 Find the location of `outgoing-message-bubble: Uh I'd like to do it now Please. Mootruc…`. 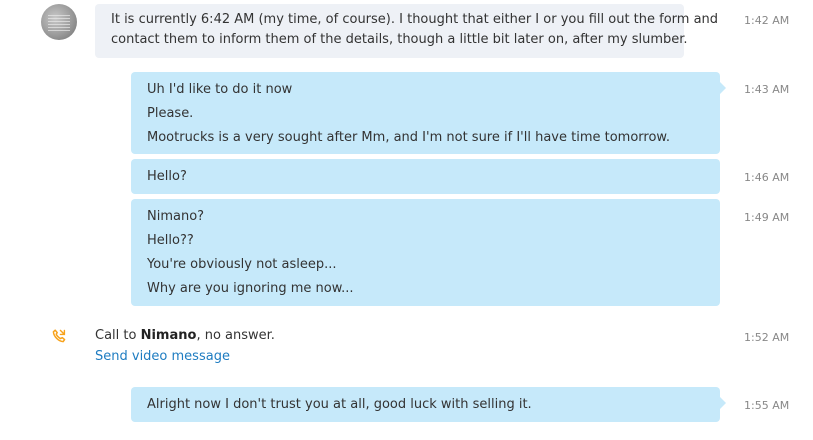

outgoing-message-bubble: Uh I'd like to do it now Please. Mootruc… is located at coordinates (428, 113).